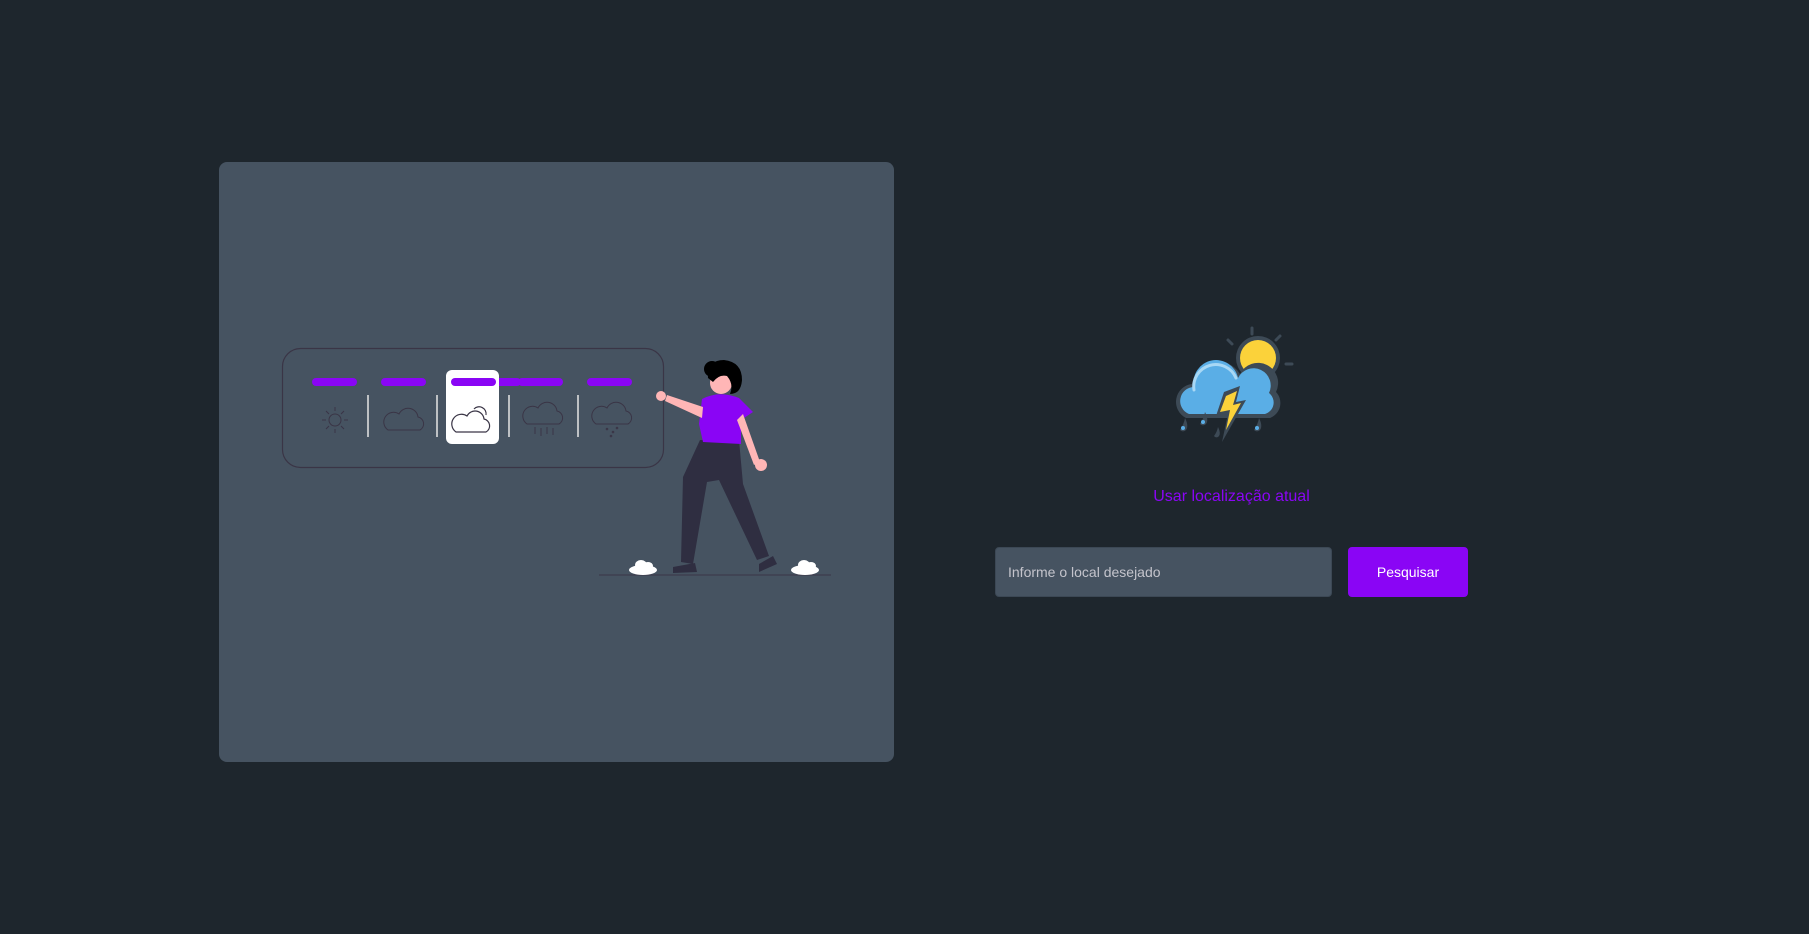 The width and height of the screenshot is (1809, 934). I want to click on use-current-location-link: Usar localização atual, so click(1231, 497).